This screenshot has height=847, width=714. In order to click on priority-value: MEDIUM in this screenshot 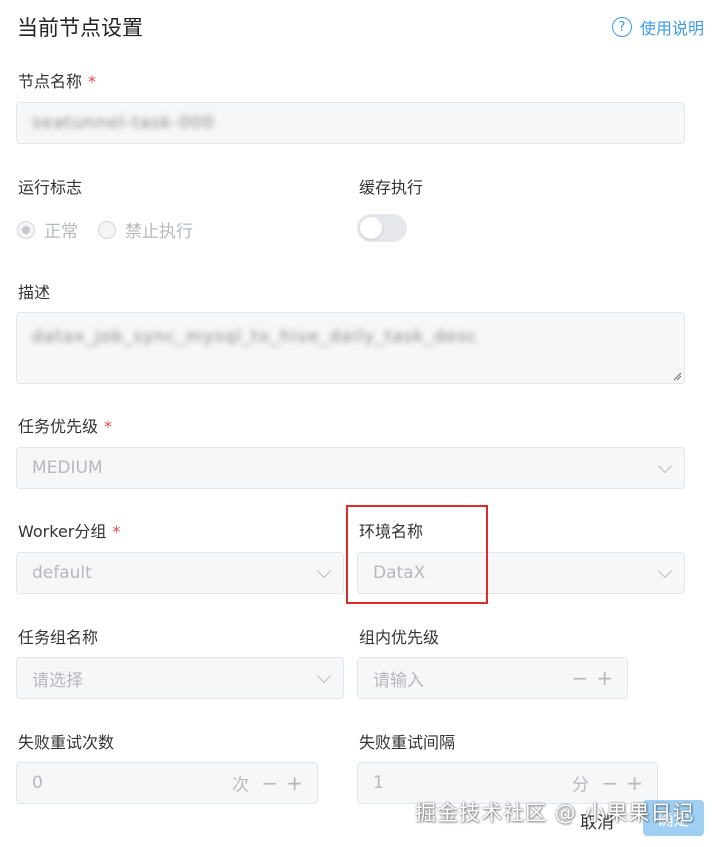, I will do `click(67, 468)`.